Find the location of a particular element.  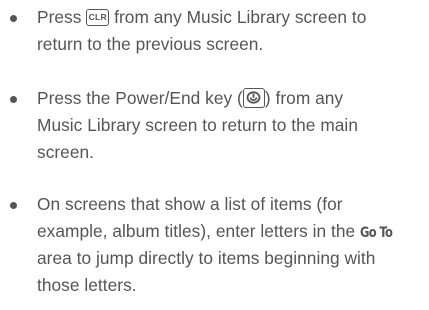

text-line: those letters. is located at coordinates (87, 285).